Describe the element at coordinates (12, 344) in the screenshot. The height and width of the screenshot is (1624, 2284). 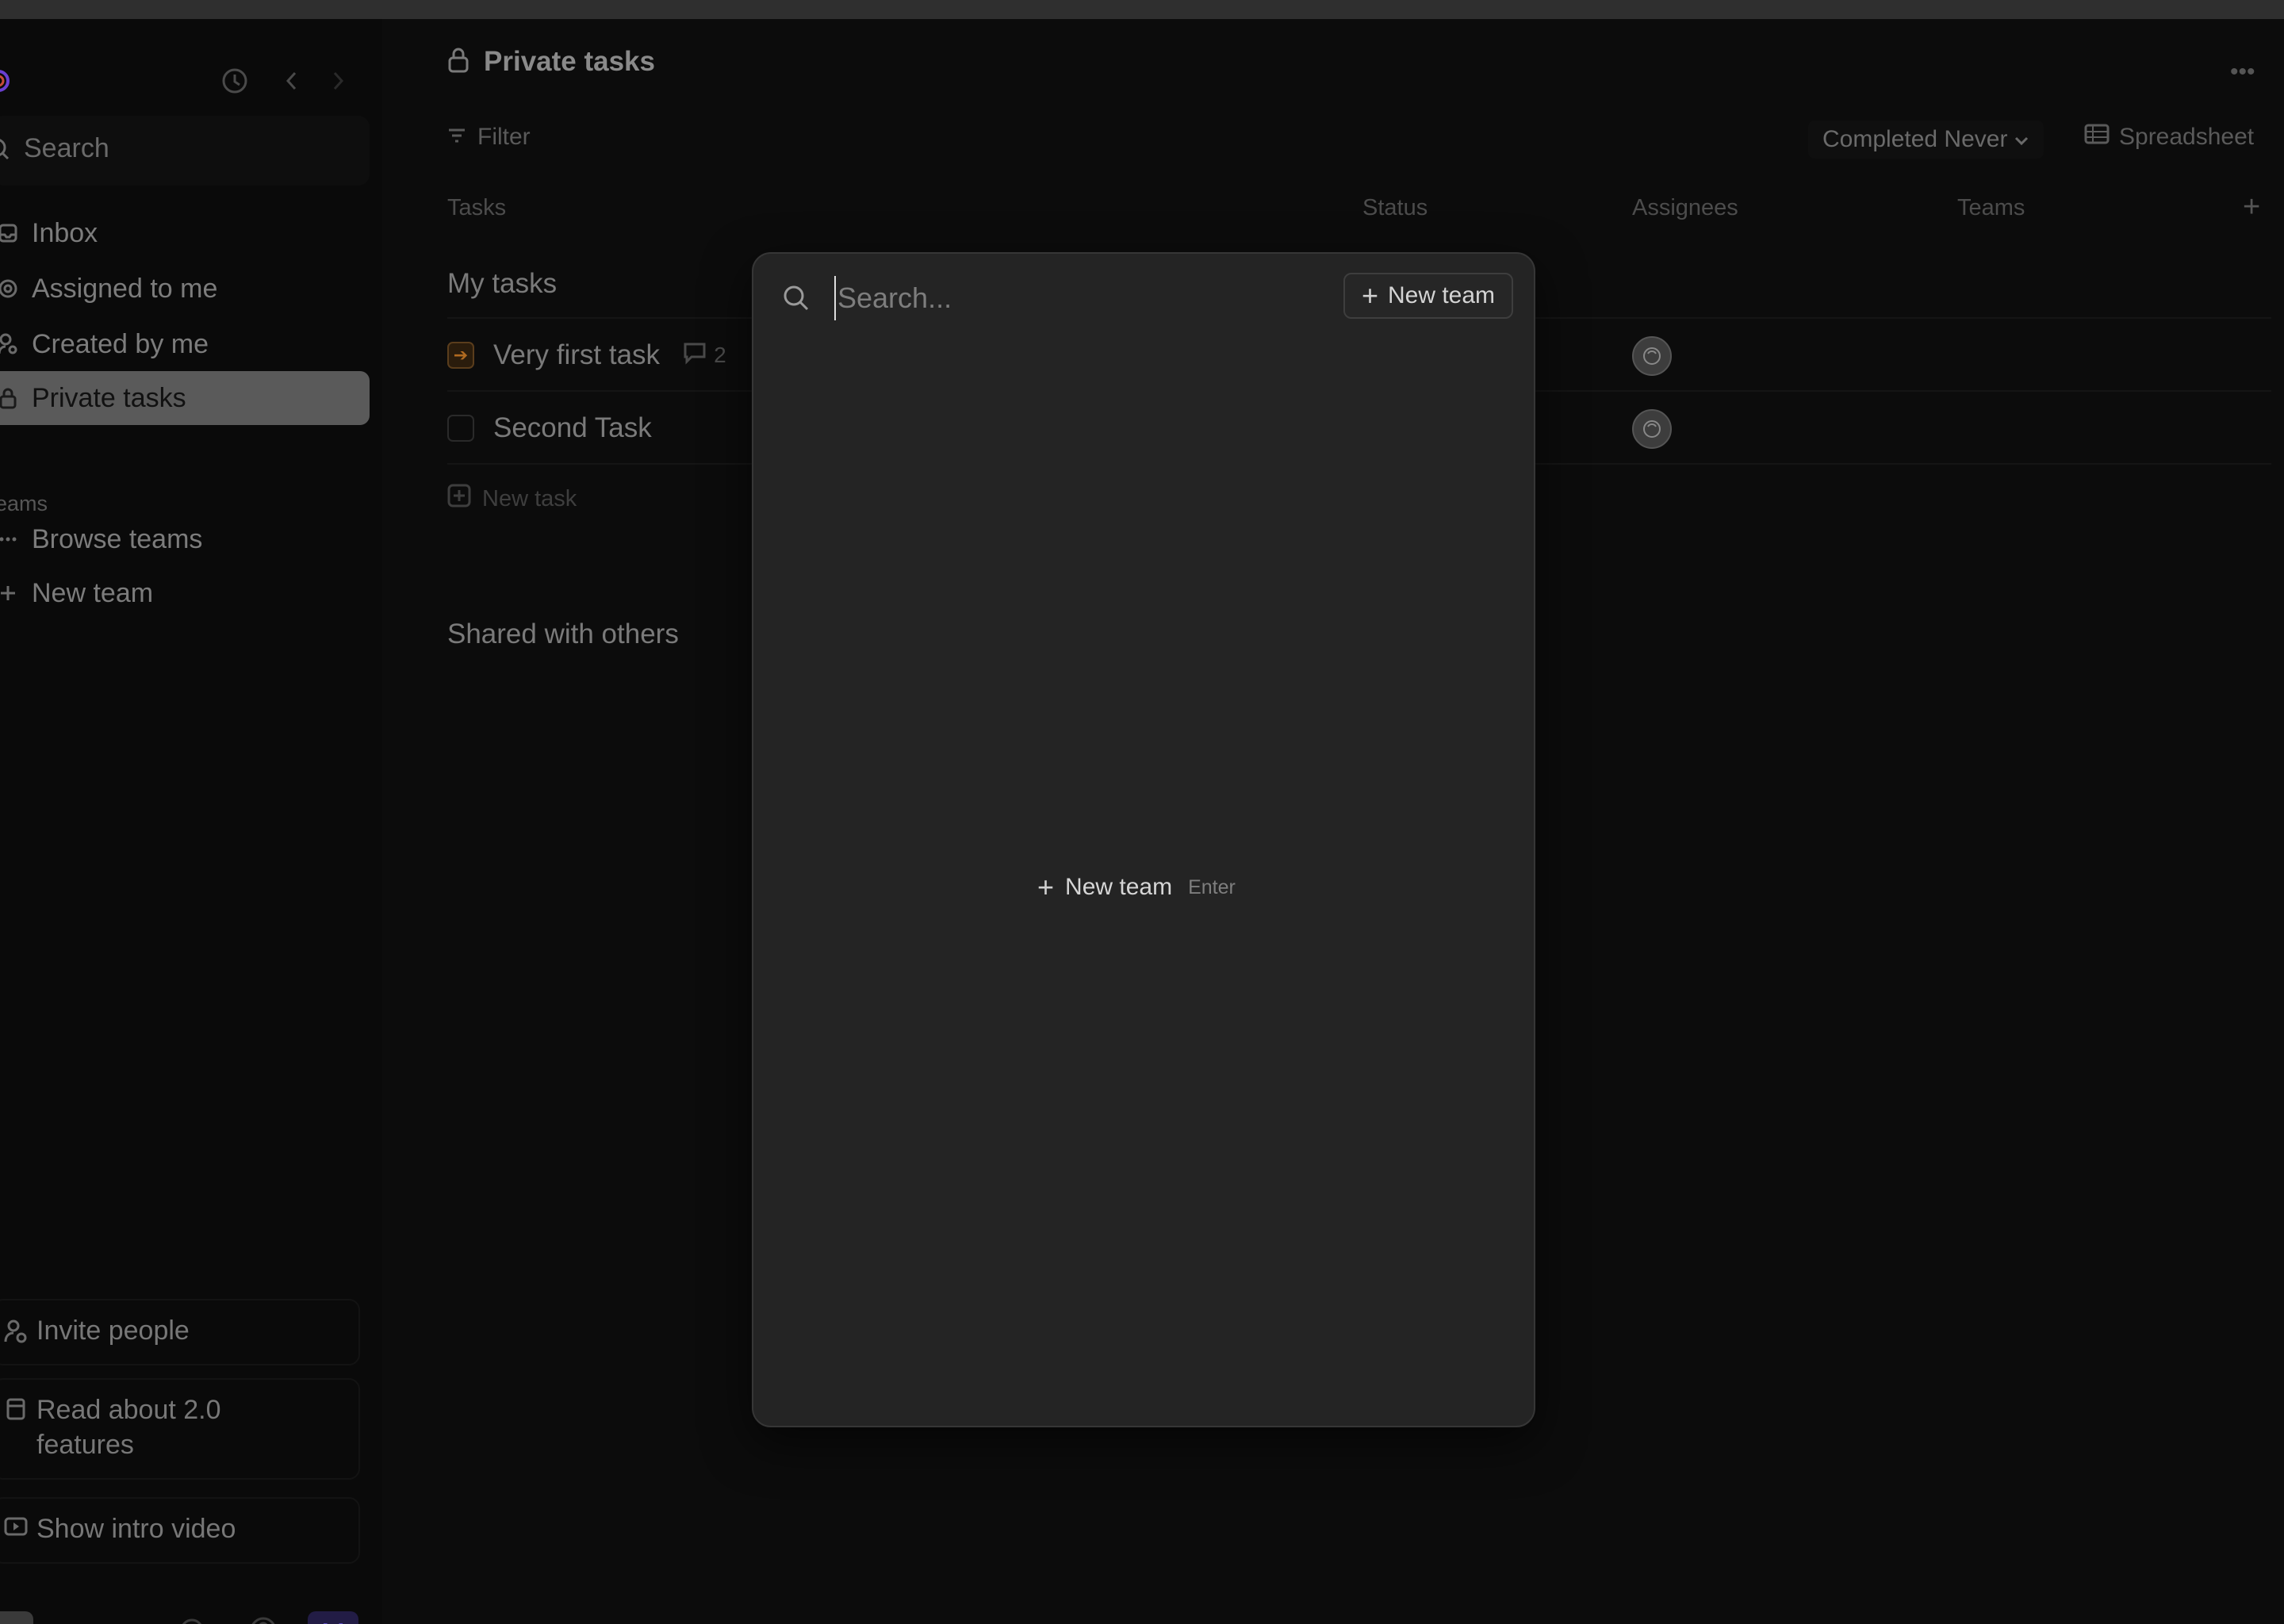
I see `user-icon` at that location.